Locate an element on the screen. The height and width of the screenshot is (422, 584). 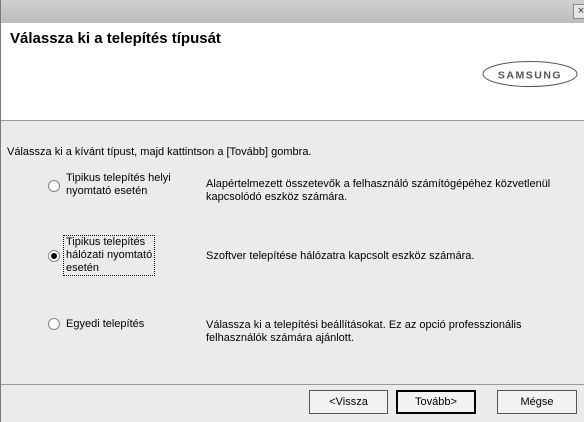
radio-custom is located at coordinates (54, 324).